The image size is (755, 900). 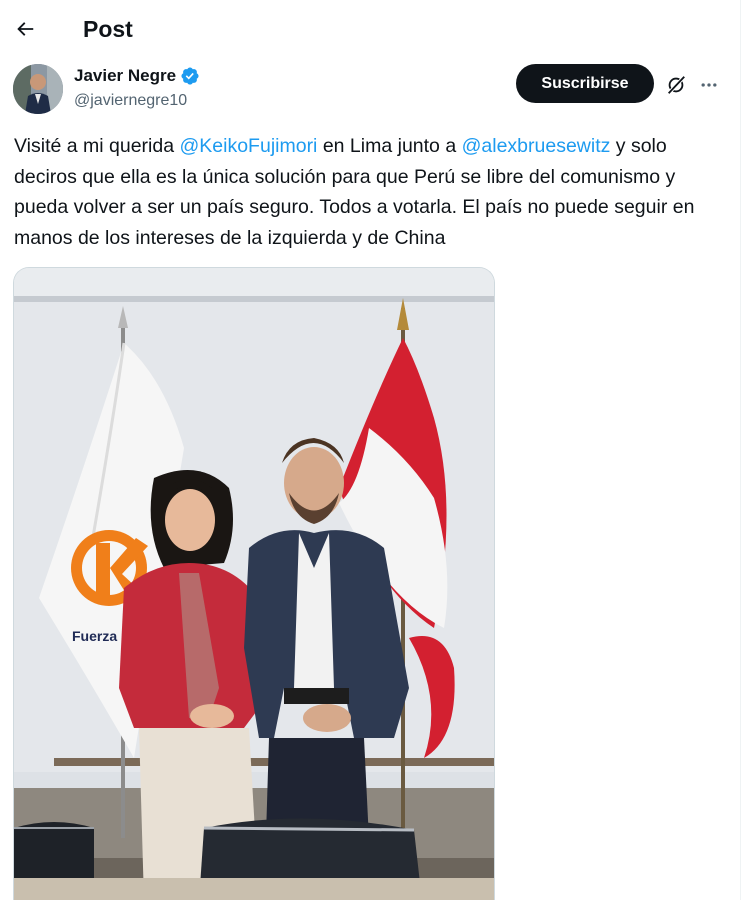 What do you see at coordinates (389, 146) in the screenshot?
I see `tweet-text-part: en Lima junto a` at bounding box center [389, 146].